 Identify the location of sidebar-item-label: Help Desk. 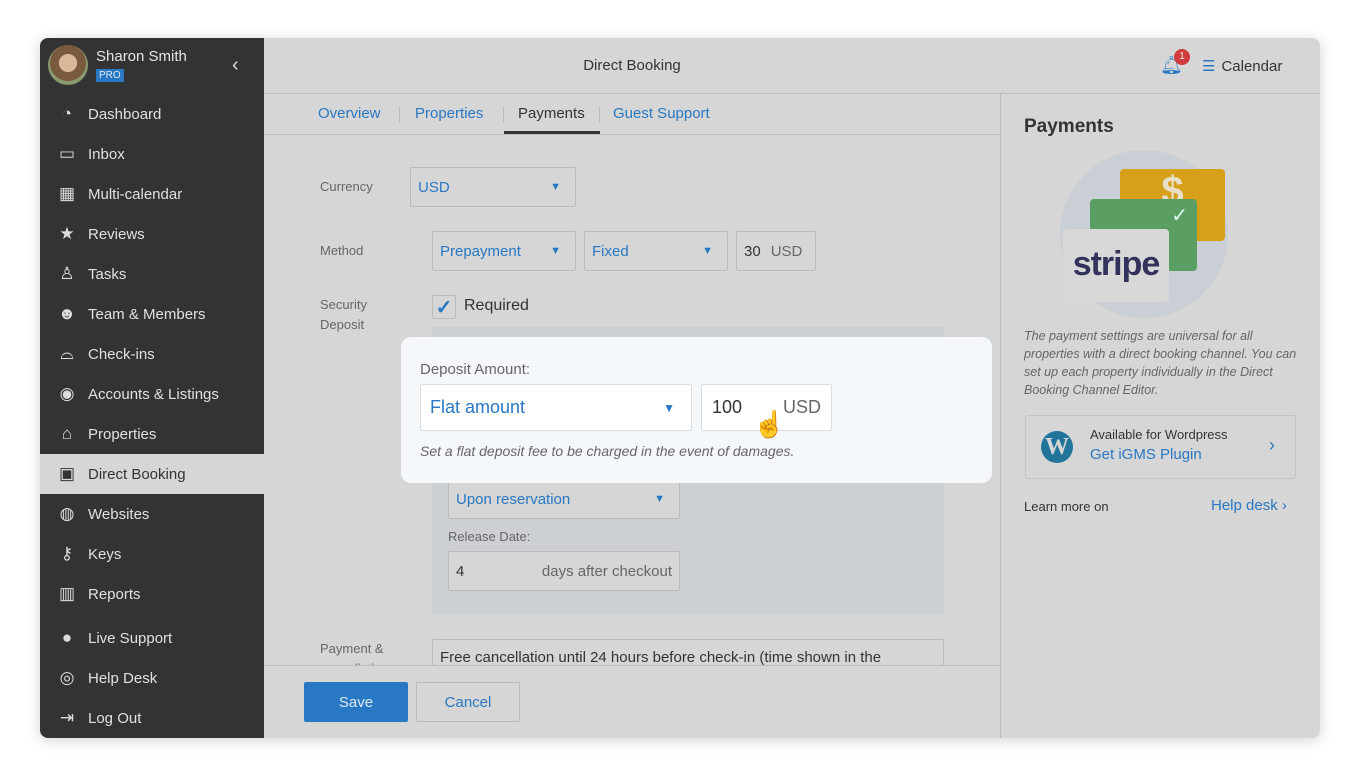
(123, 678).